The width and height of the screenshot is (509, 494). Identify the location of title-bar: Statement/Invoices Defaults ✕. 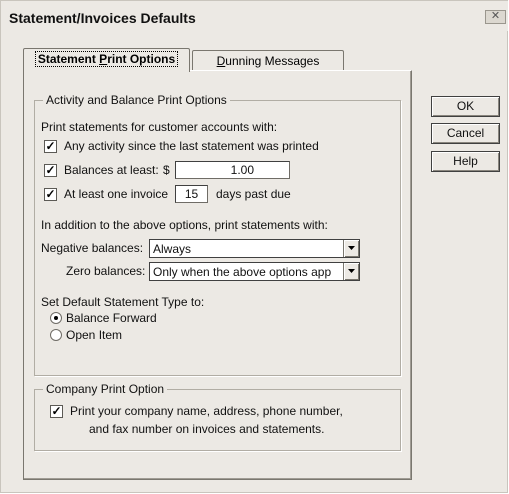
(254, 16).